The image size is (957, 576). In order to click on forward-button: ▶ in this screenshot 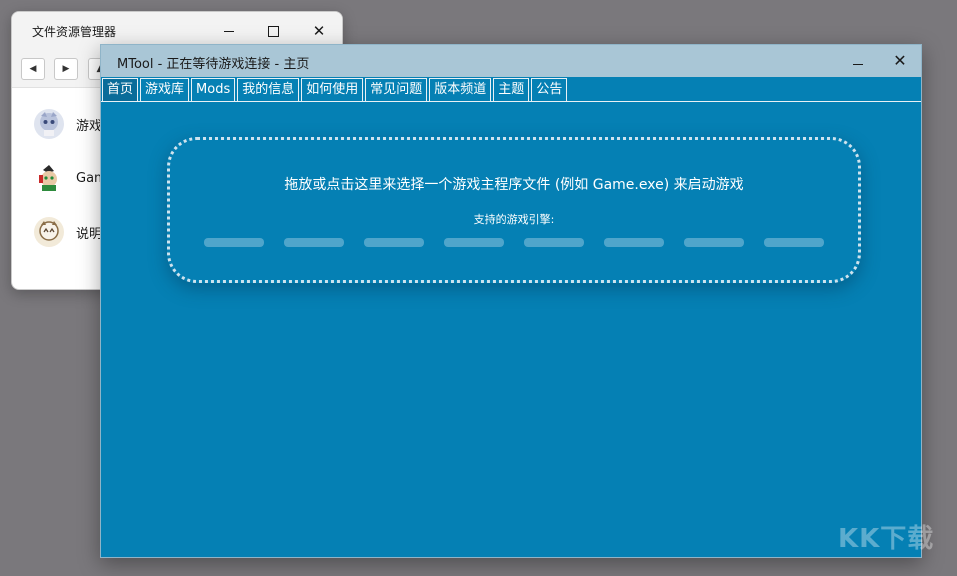, I will do `click(66, 69)`.